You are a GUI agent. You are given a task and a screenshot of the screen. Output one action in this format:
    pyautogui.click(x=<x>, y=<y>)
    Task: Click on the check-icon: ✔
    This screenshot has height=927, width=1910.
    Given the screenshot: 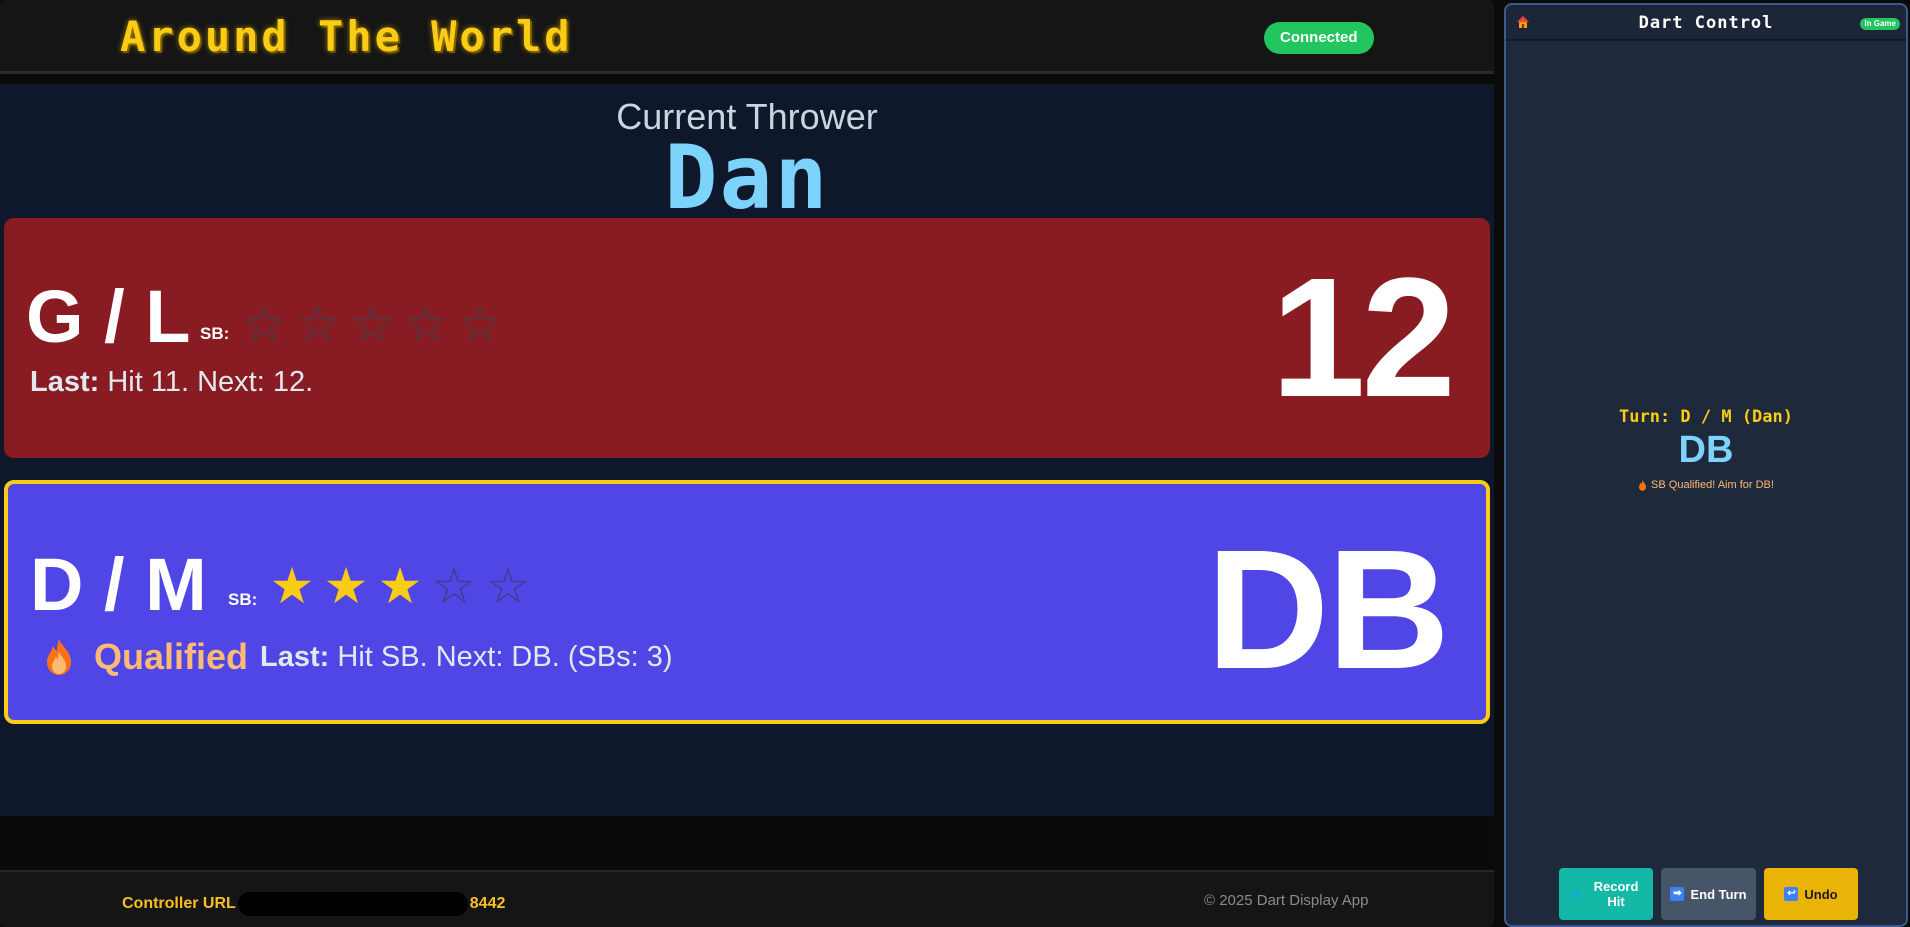 What is the action you would take?
    pyautogui.click(x=1577, y=894)
    